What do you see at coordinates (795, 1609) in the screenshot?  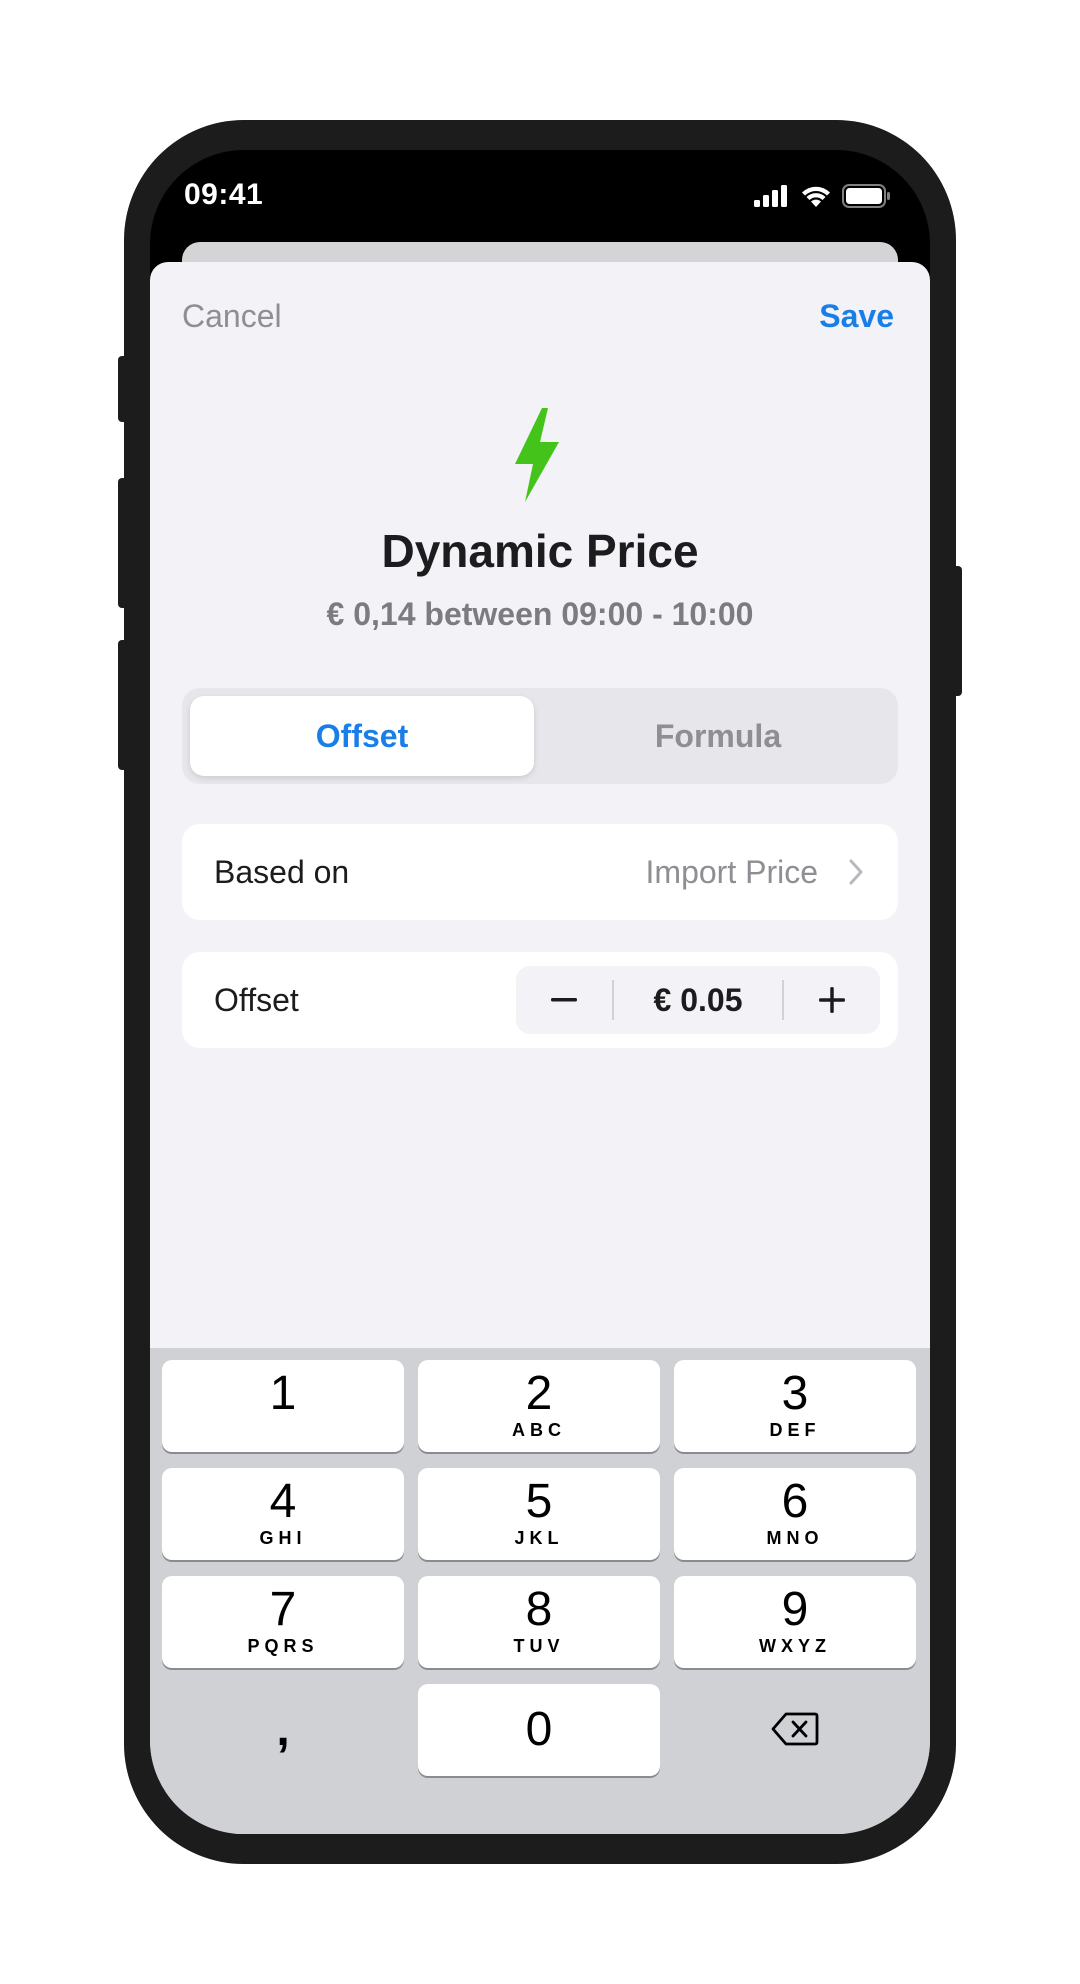 I see `key-number: 9` at bounding box center [795, 1609].